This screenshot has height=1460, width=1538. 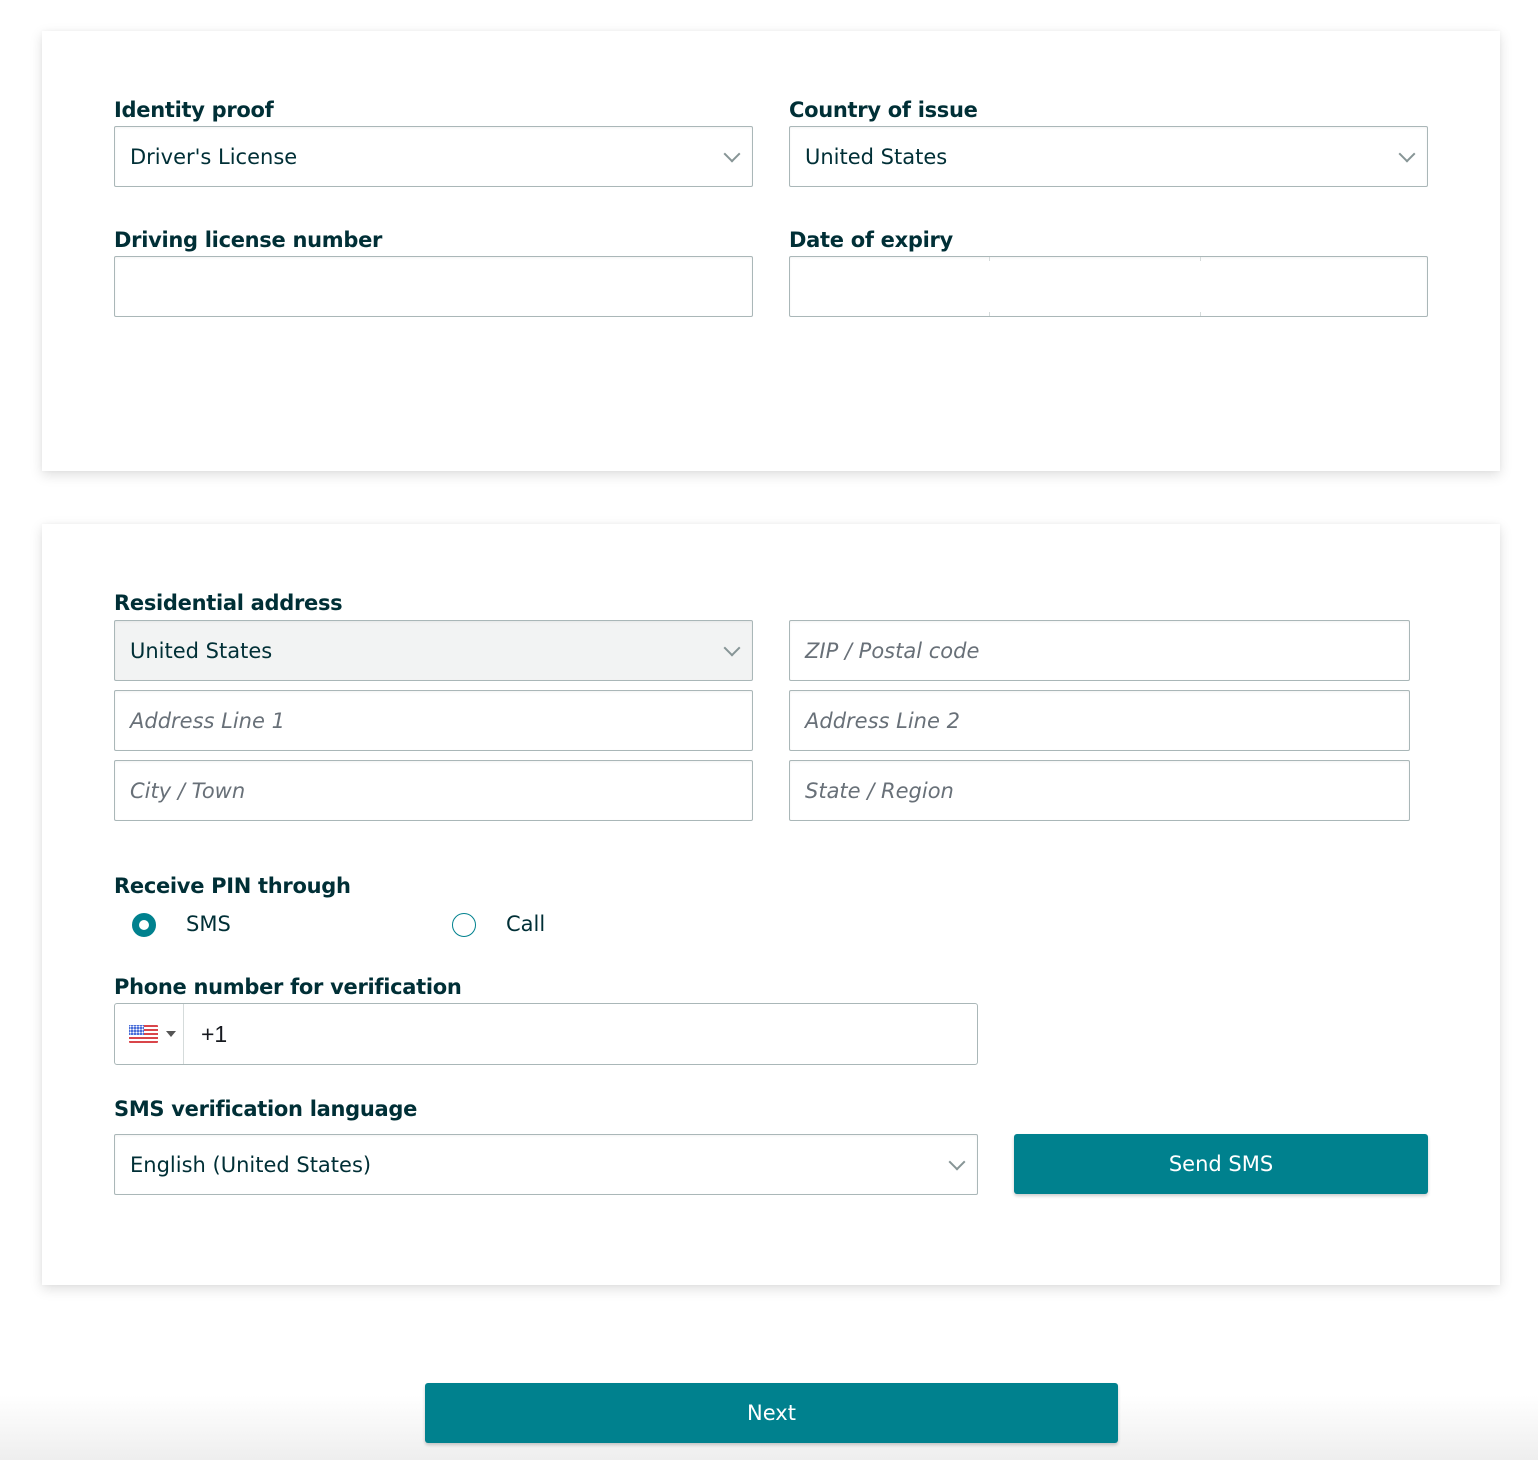 I want to click on address-line1-placeholder: Address Line 1, so click(x=207, y=720).